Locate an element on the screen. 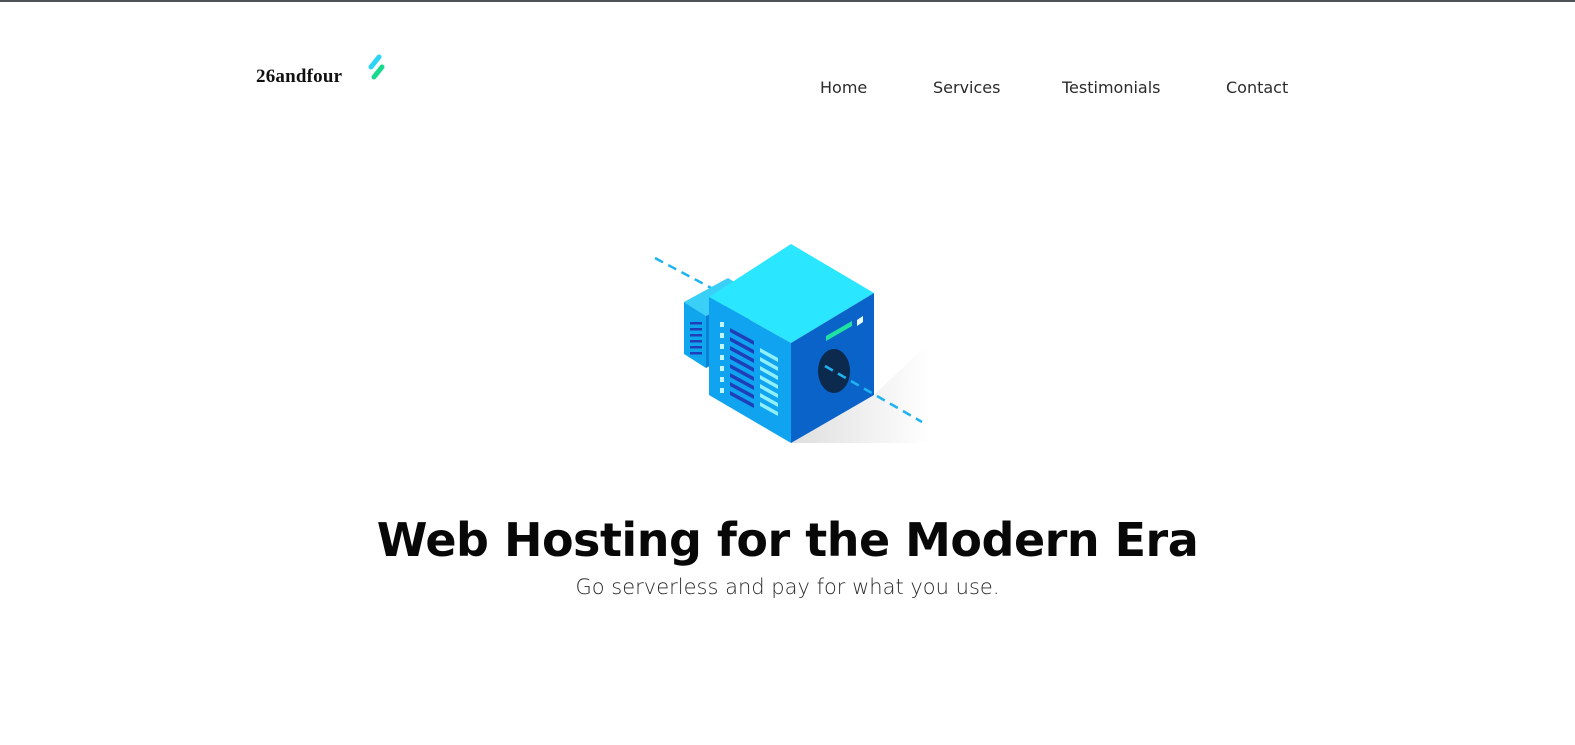 The height and width of the screenshot is (745, 1575). isometric-server-cube-icon is located at coordinates (792, 343).